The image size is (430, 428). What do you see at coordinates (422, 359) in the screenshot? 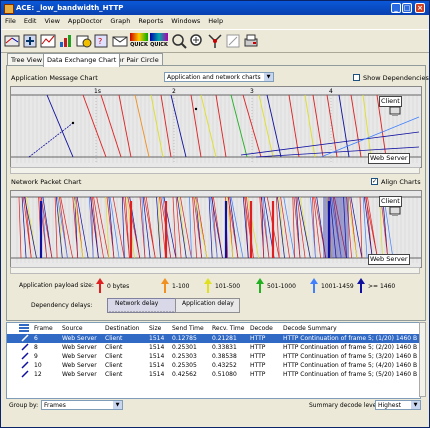
I see `table-scrollbar` at bounding box center [422, 359].